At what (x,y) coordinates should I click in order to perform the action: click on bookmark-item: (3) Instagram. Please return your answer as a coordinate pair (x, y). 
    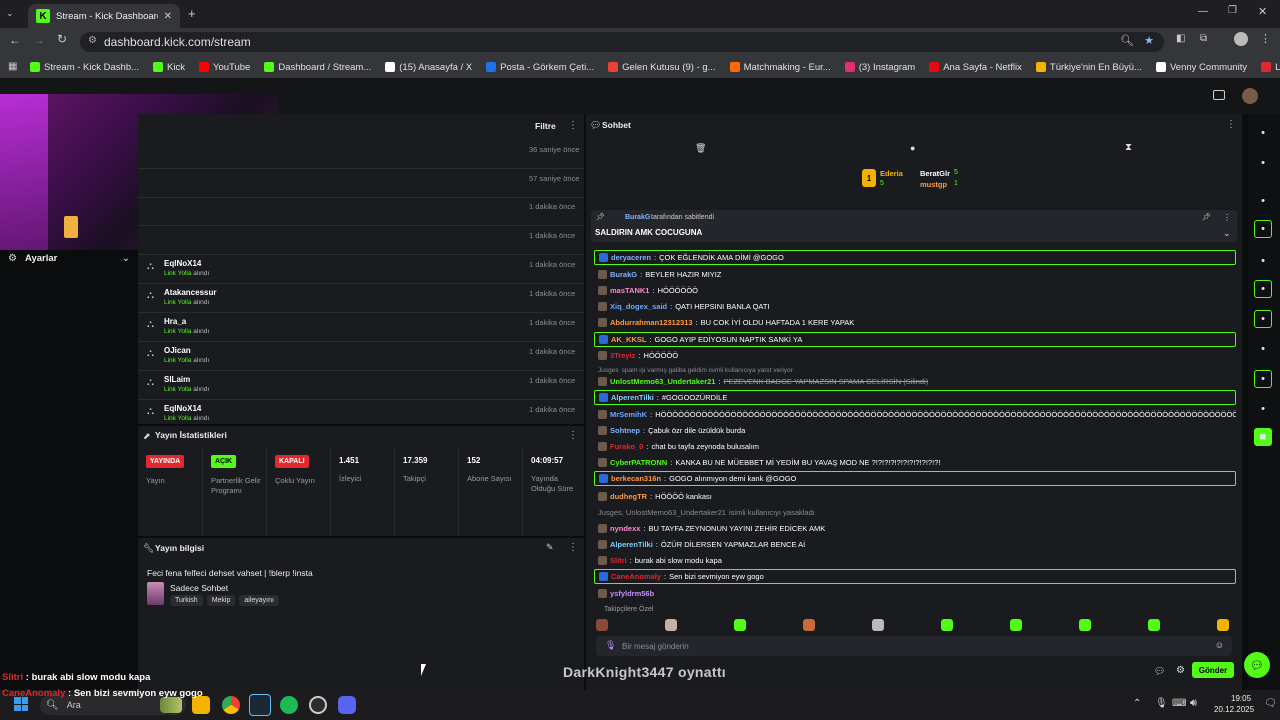
    Looking at the image, I should click on (879, 67).